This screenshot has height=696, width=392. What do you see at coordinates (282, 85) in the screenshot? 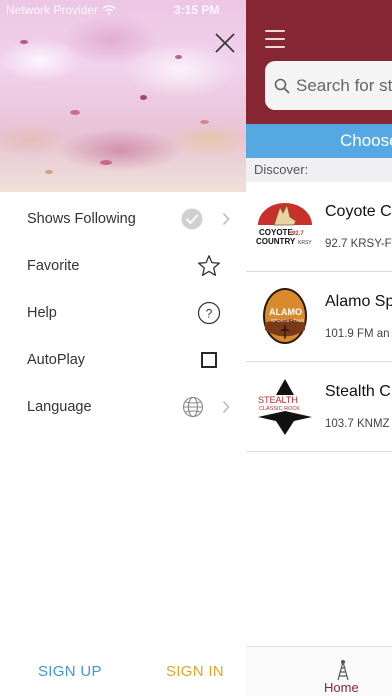
I see `search-icon` at bounding box center [282, 85].